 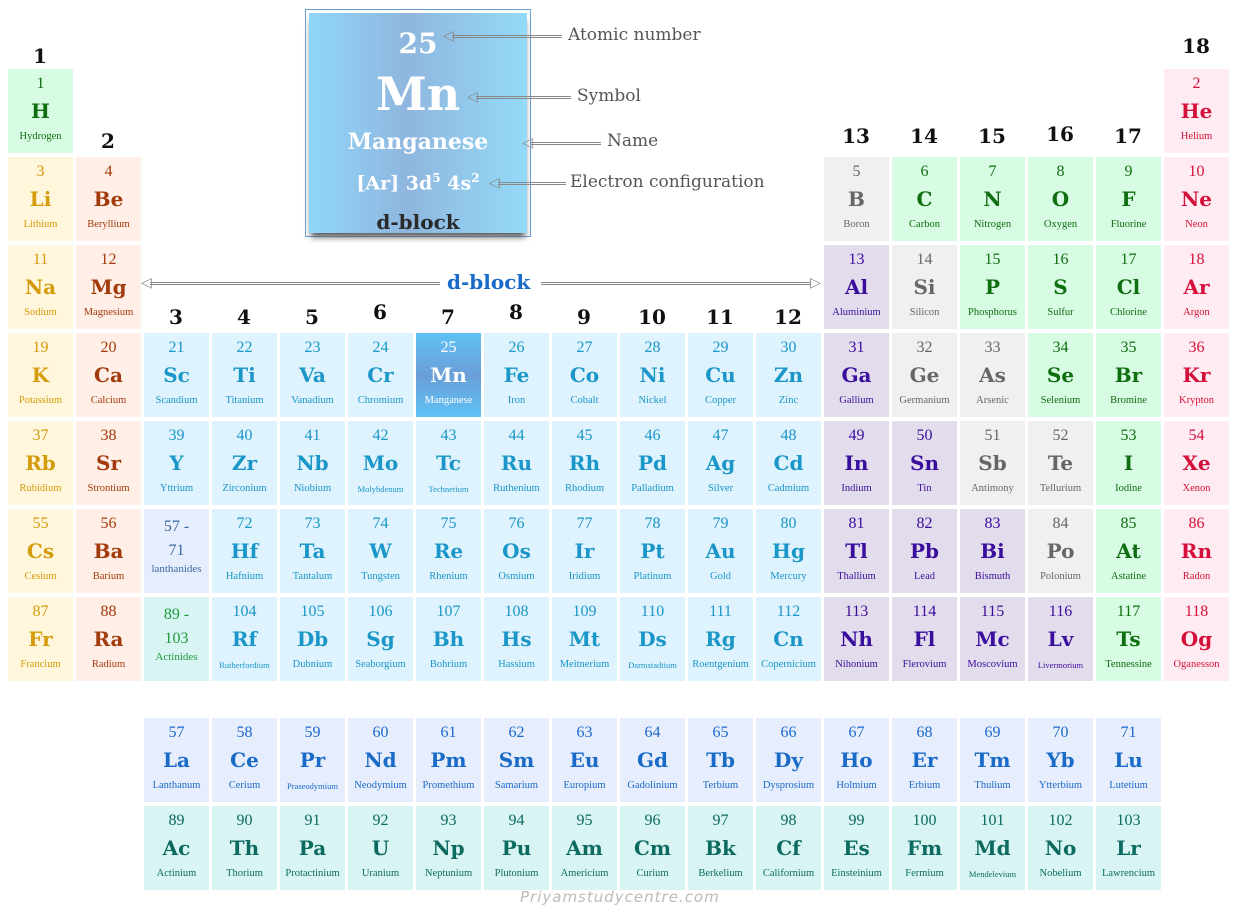 What do you see at coordinates (1196, 199) in the screenshot?
I see `element-cell-ne: 10 Ne Neon` at bounding box center [1196, 199].